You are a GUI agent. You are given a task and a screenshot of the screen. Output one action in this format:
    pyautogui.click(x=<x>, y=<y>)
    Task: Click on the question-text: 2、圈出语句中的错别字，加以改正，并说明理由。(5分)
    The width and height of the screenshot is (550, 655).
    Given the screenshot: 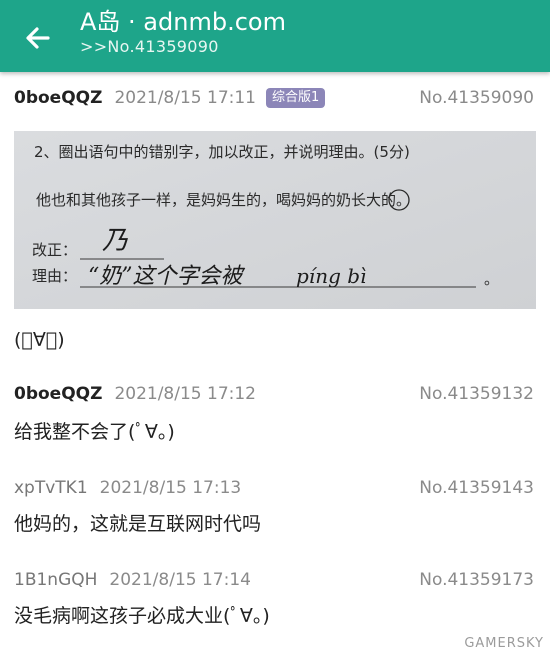 What is the action you would take?
    pyautogui.click(x=222, y=152)
    